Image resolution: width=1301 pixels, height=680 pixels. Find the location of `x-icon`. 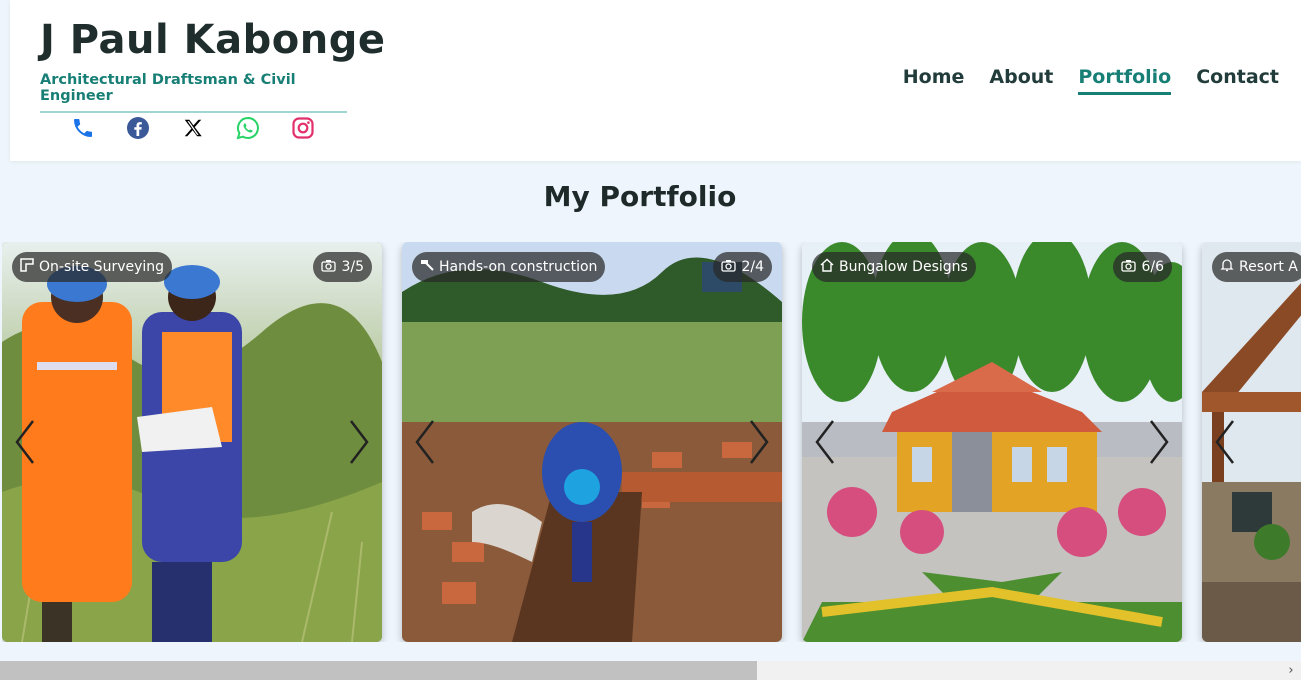

x-icon is located at coordinates (192, 127).